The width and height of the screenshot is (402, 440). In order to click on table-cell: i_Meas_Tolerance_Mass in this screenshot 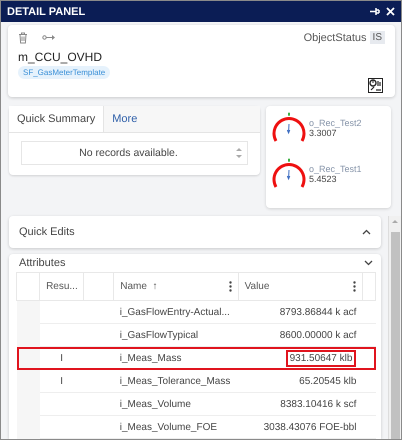, I will do `click(175, 381)`.